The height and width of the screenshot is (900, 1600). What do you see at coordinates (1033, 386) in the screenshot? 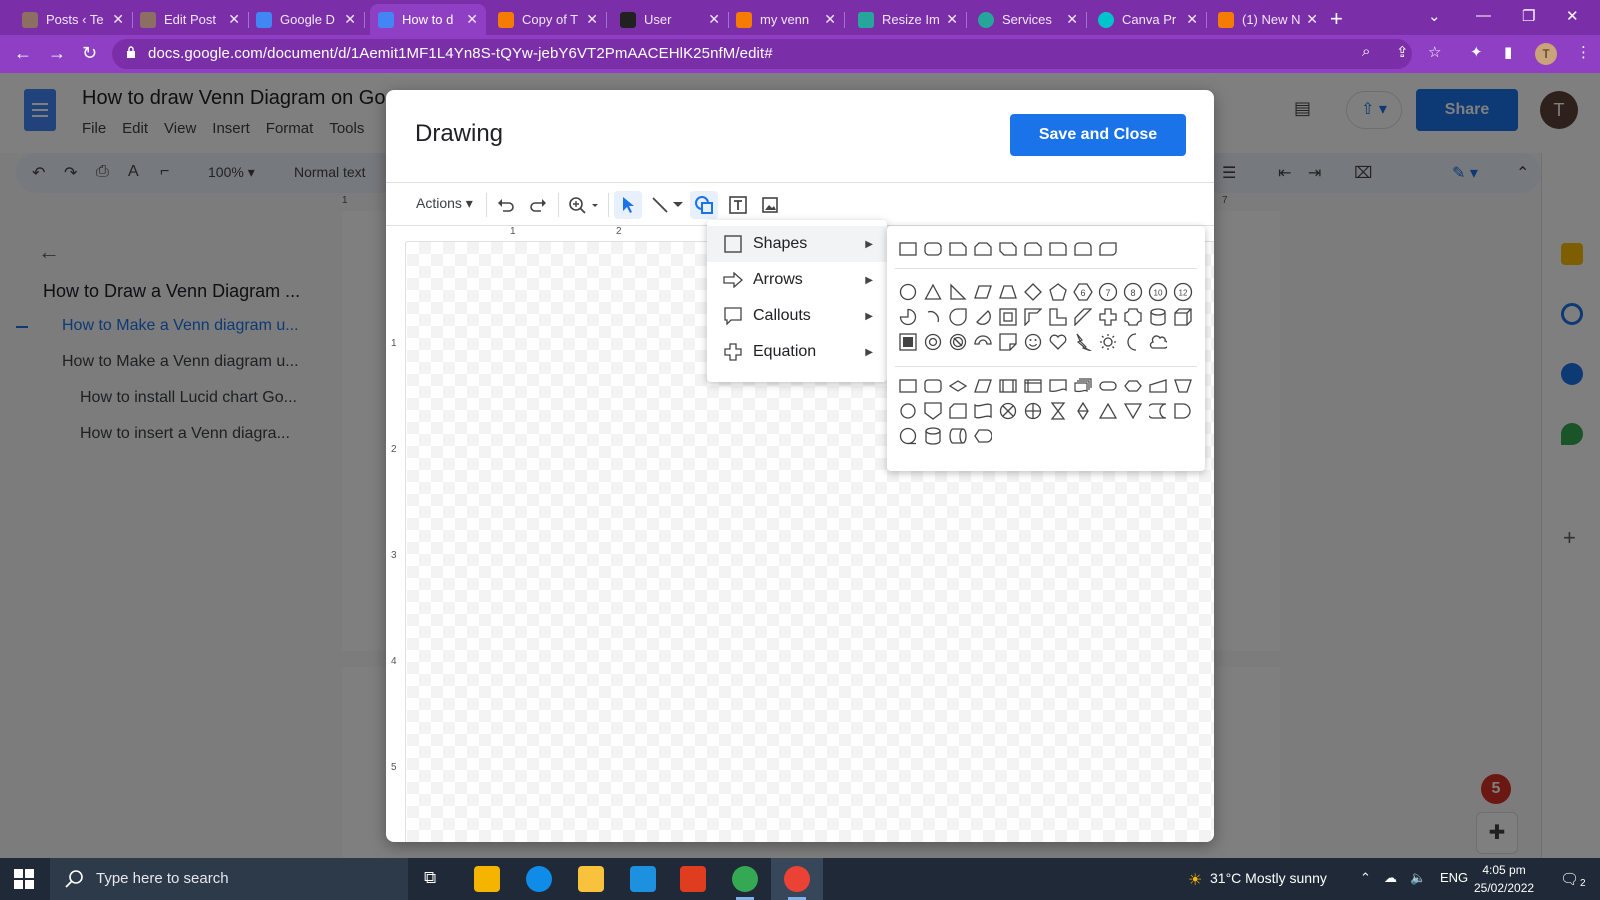
I see `flowchart-internal-storage-shape-icon` at bounding box center [1033, 386].